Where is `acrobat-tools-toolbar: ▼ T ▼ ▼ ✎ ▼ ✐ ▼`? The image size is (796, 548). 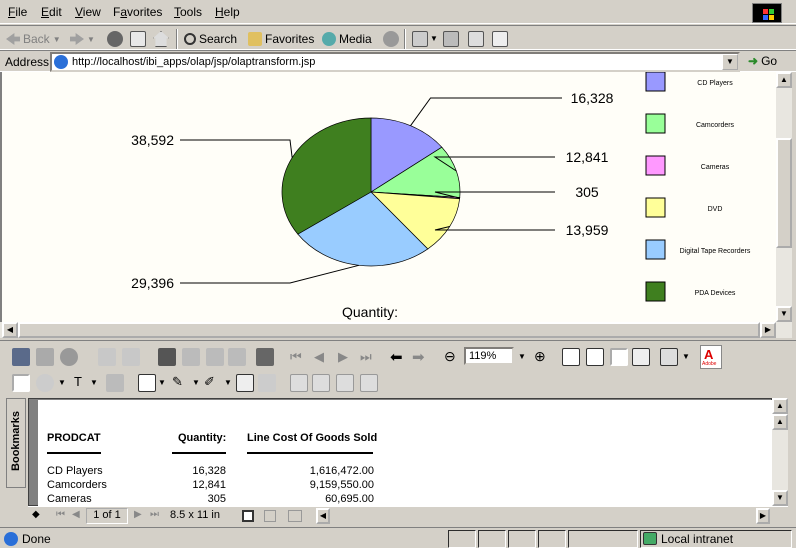
acrobat-tools-toolbar: ▼ T ▼ ▼ ✎ ▼ ✐ ▼ is located at coordinates (398, 384).